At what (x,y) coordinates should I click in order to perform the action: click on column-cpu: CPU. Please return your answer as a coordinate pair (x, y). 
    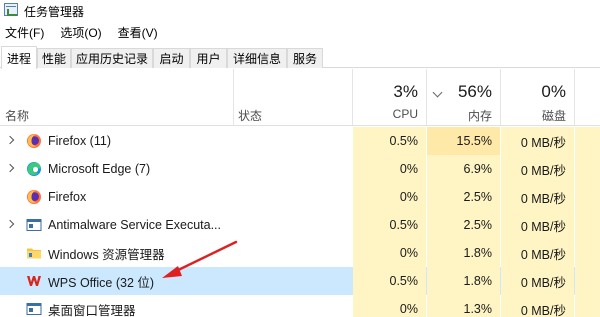
    Looking at the image, I should click on (385, 114).